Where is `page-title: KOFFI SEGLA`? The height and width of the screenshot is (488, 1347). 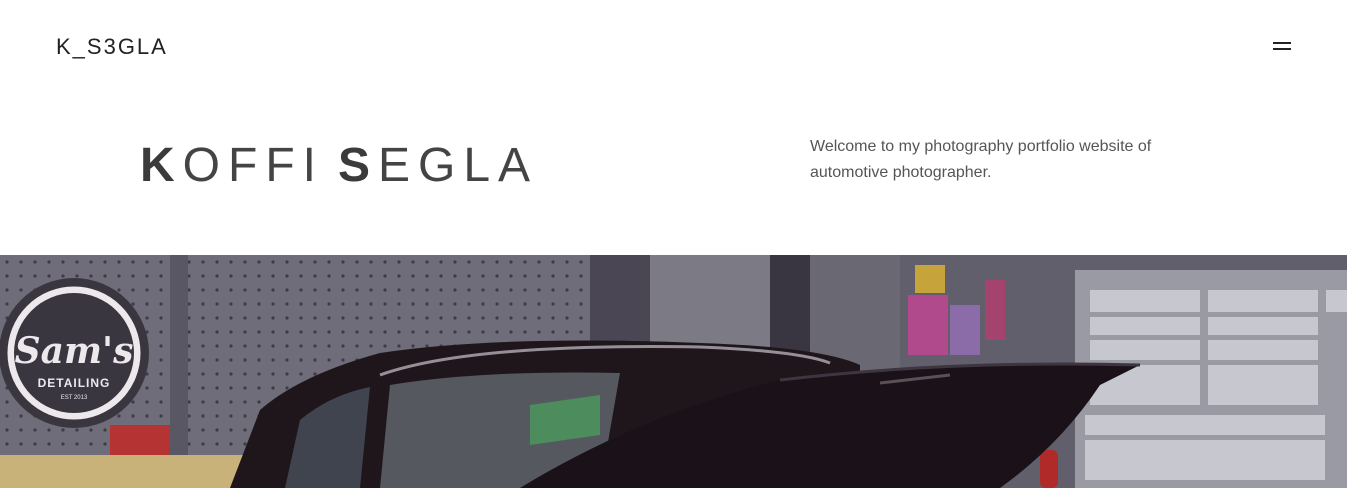
page-title: KOFFI SEGLA is located at coordinates (339, 165).